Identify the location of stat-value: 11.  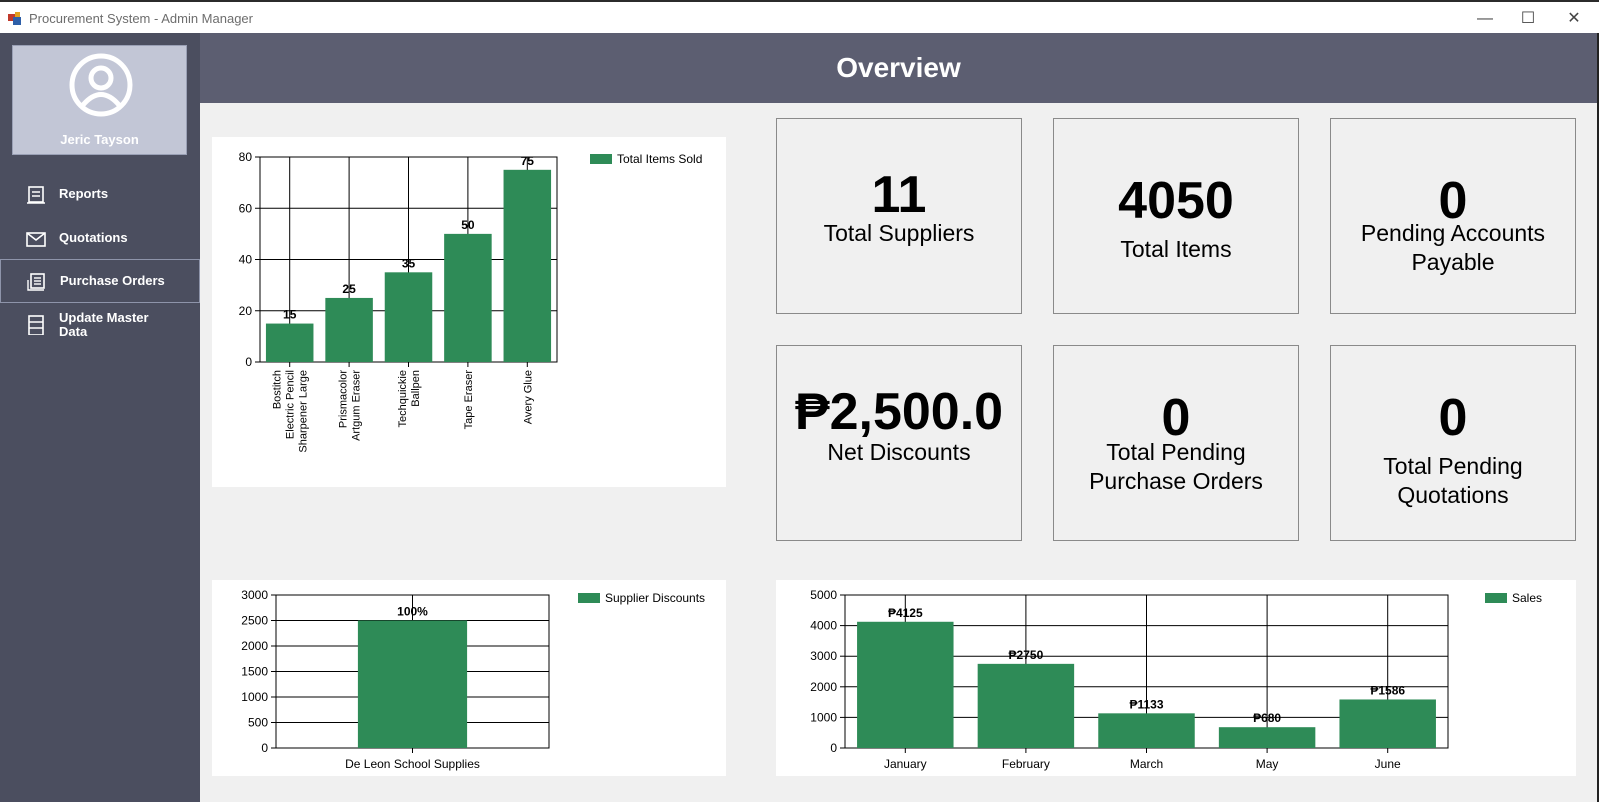
(899, 195).